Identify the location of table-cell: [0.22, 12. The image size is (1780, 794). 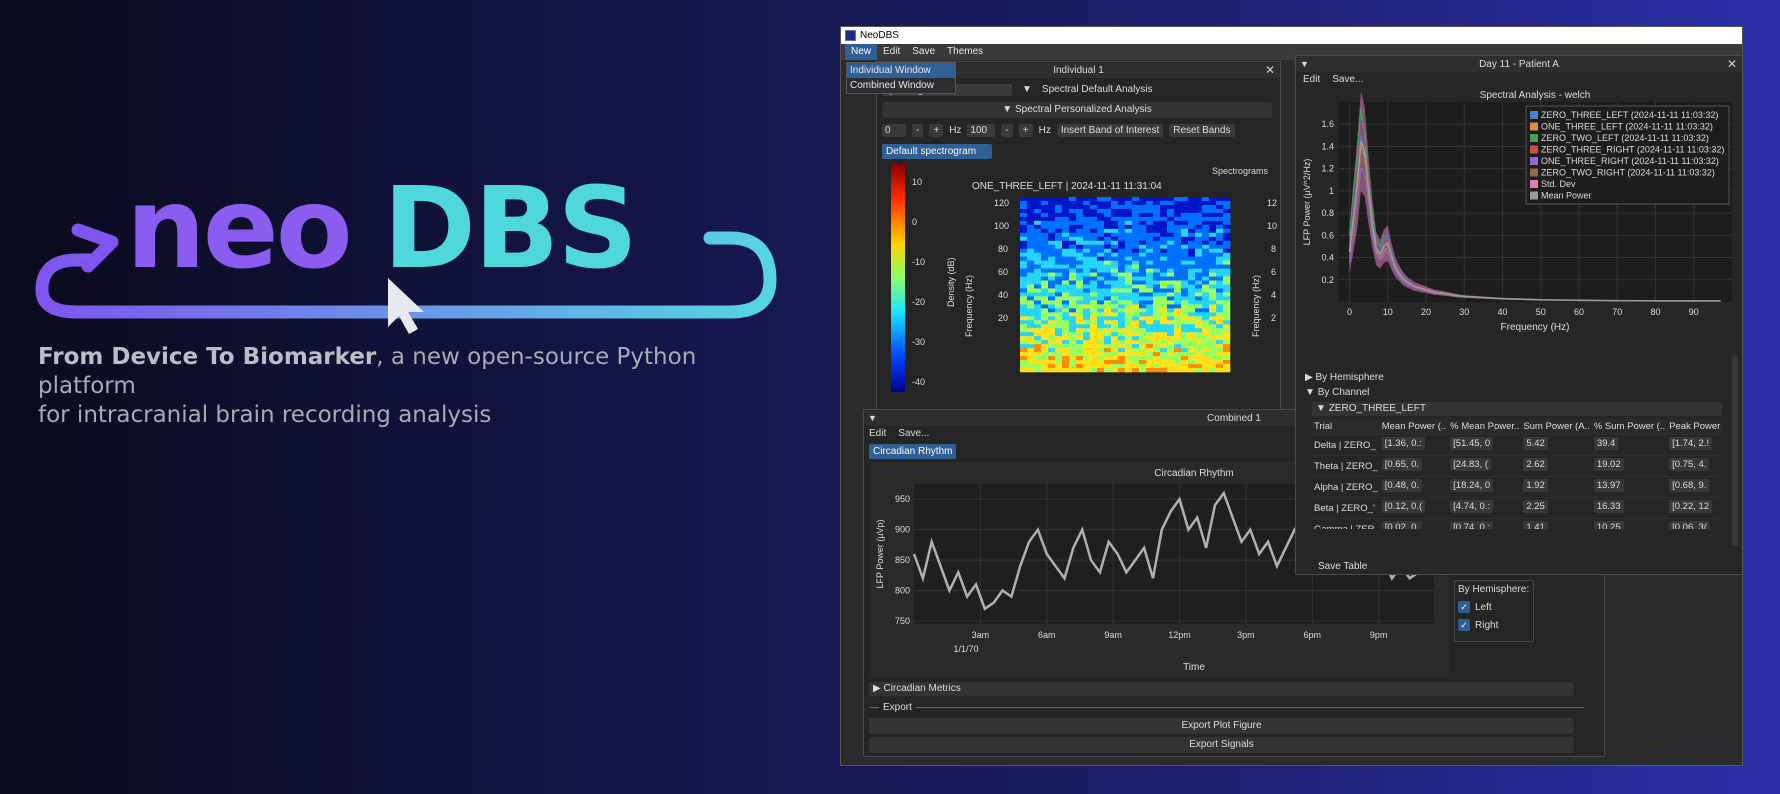
(1694, 508).